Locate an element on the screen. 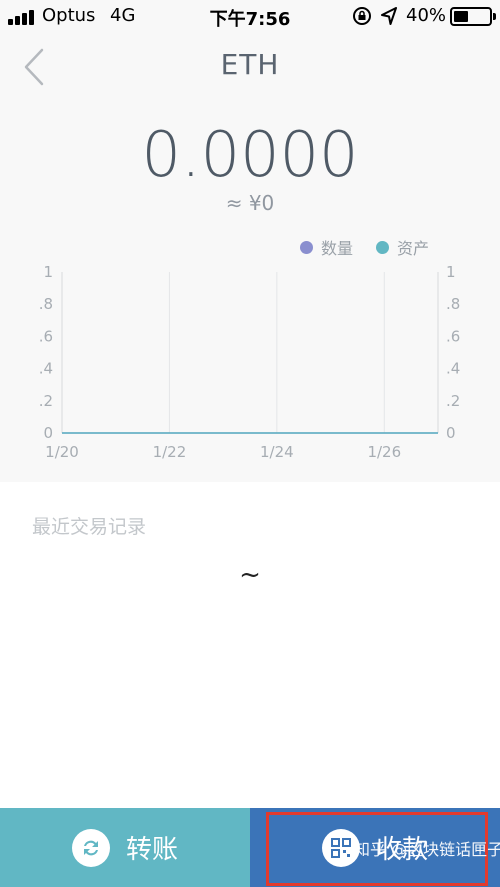 This screenshot has width=500, height=887. chart-x-tick-label: 1/26 is located at coordinates (384, 452).